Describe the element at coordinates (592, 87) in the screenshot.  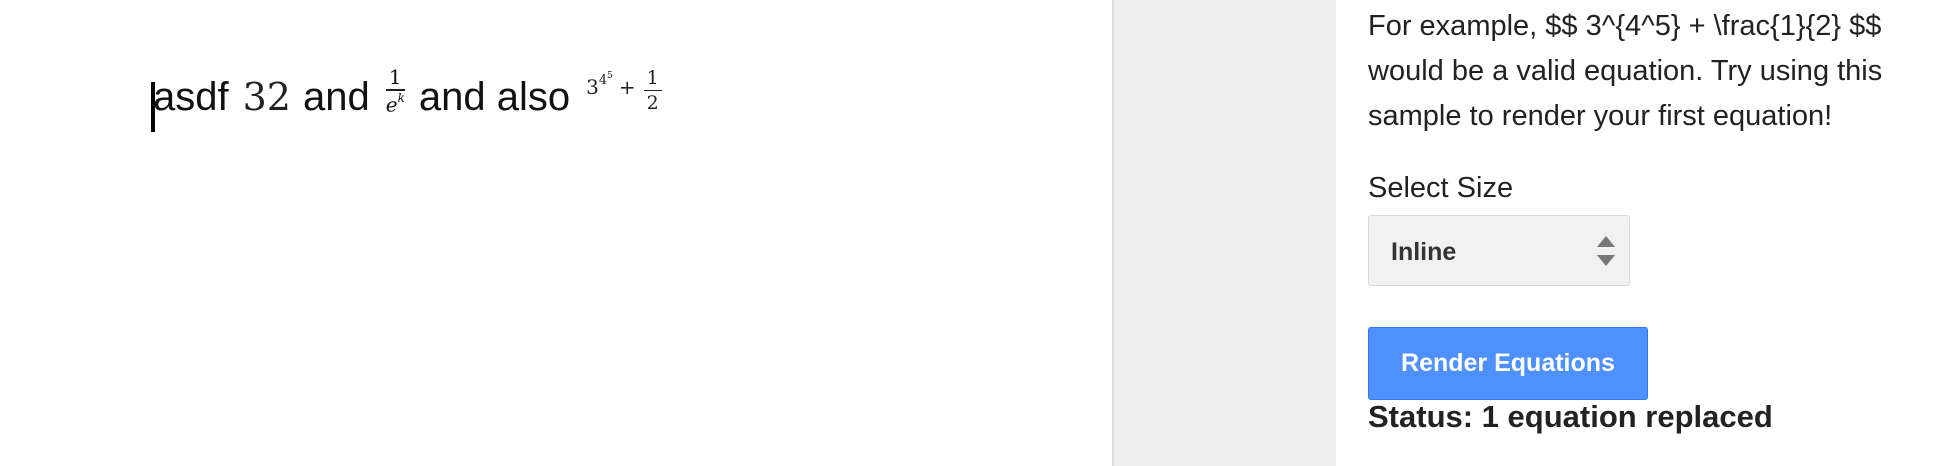
I see `power-base: 3` at that location.